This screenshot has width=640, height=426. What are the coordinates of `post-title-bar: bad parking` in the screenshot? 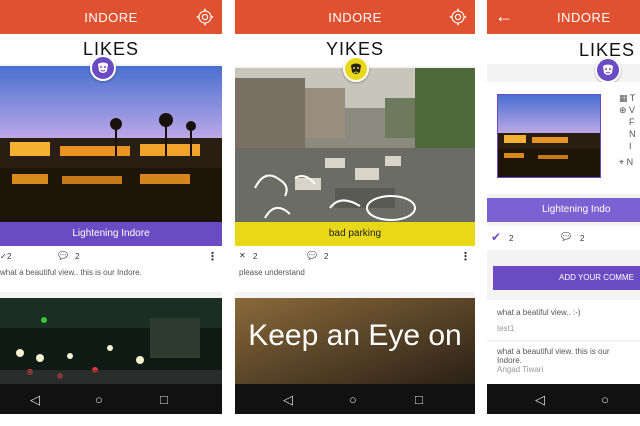 It's located at (355, 234).